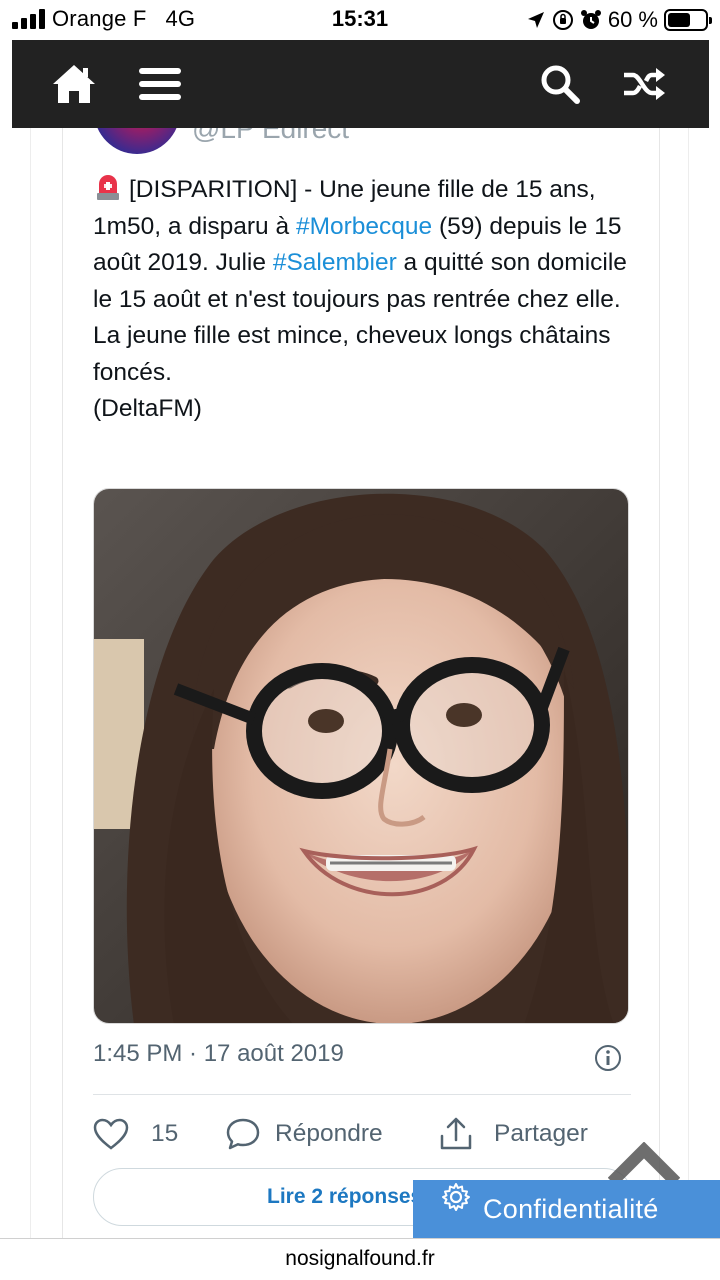  I want to click on shuffle-icon, so click(644, 84).